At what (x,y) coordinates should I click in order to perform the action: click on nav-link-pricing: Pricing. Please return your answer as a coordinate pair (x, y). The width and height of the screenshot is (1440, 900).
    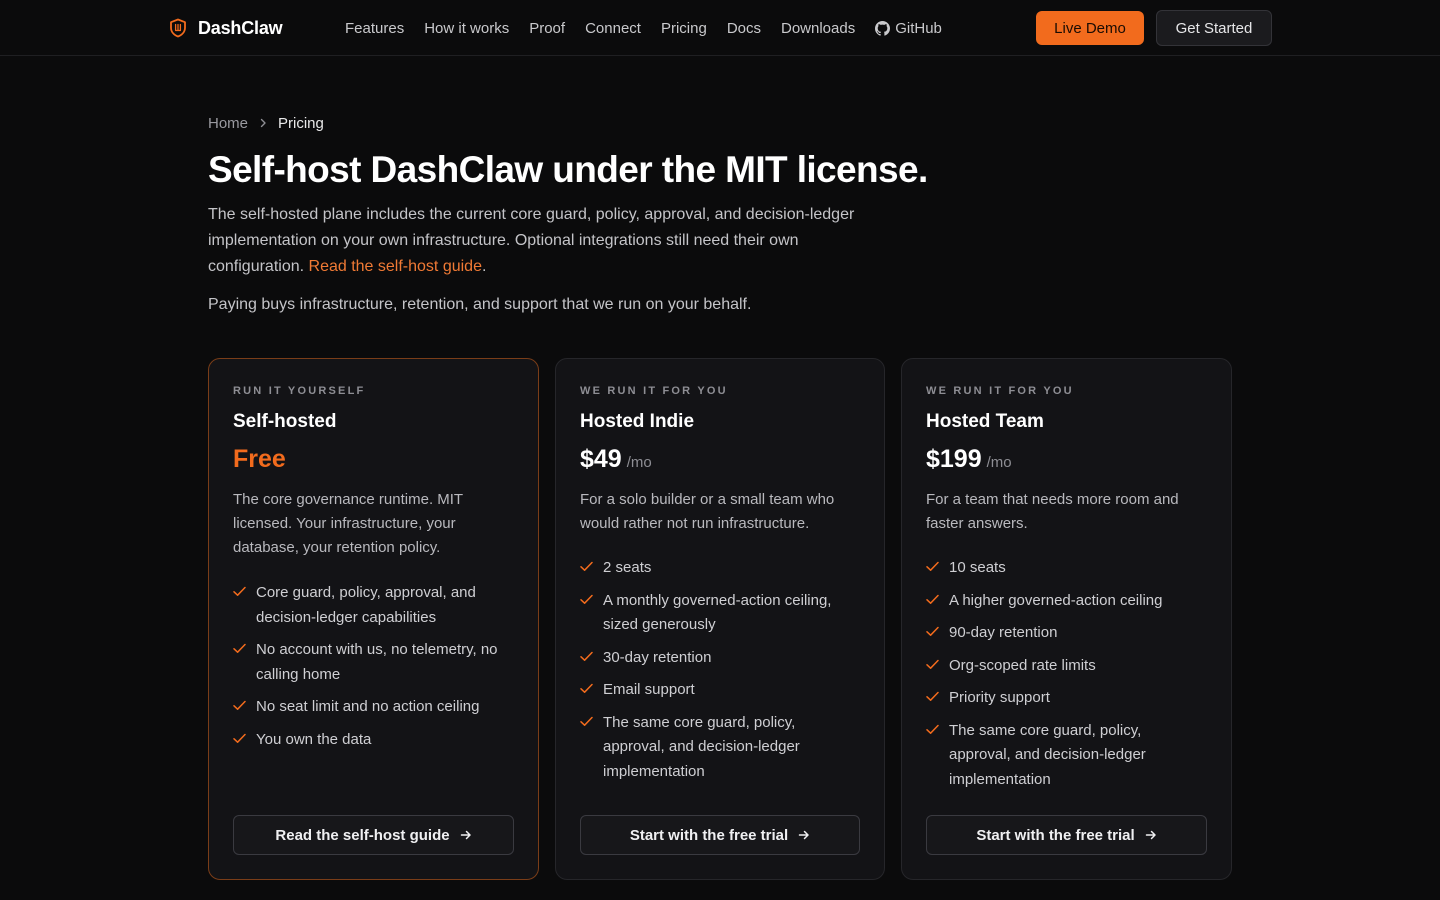
    Looking at the image, I should click on (684, 28).